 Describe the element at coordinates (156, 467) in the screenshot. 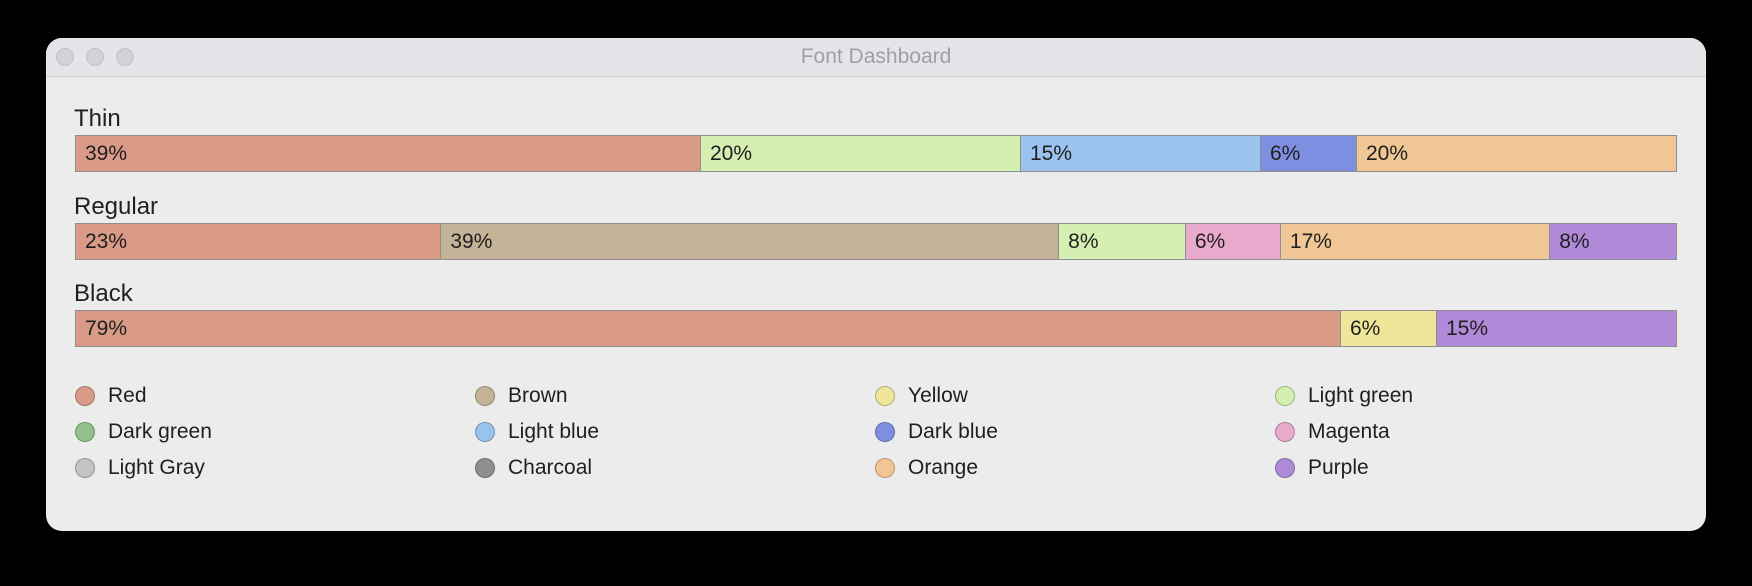

I see `legend-label: Light Gray` at that location.